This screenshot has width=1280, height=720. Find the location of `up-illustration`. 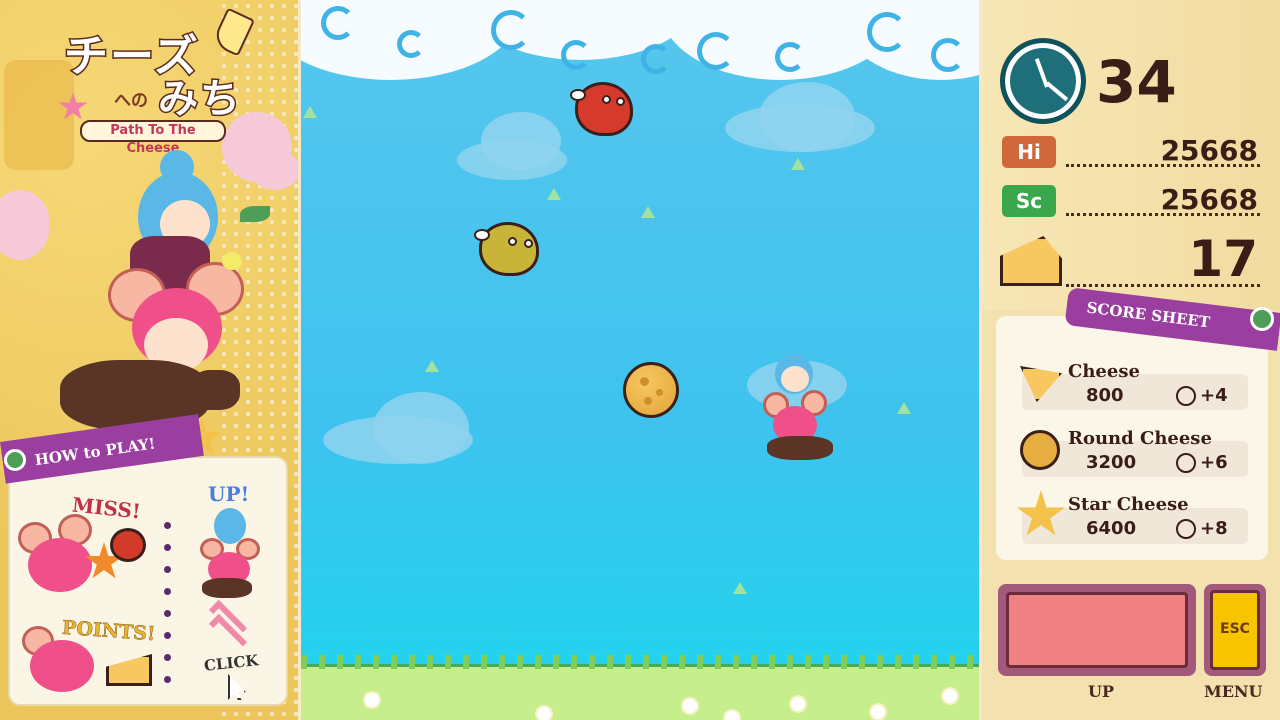

up-illustration is located at coordinates (229, 554).